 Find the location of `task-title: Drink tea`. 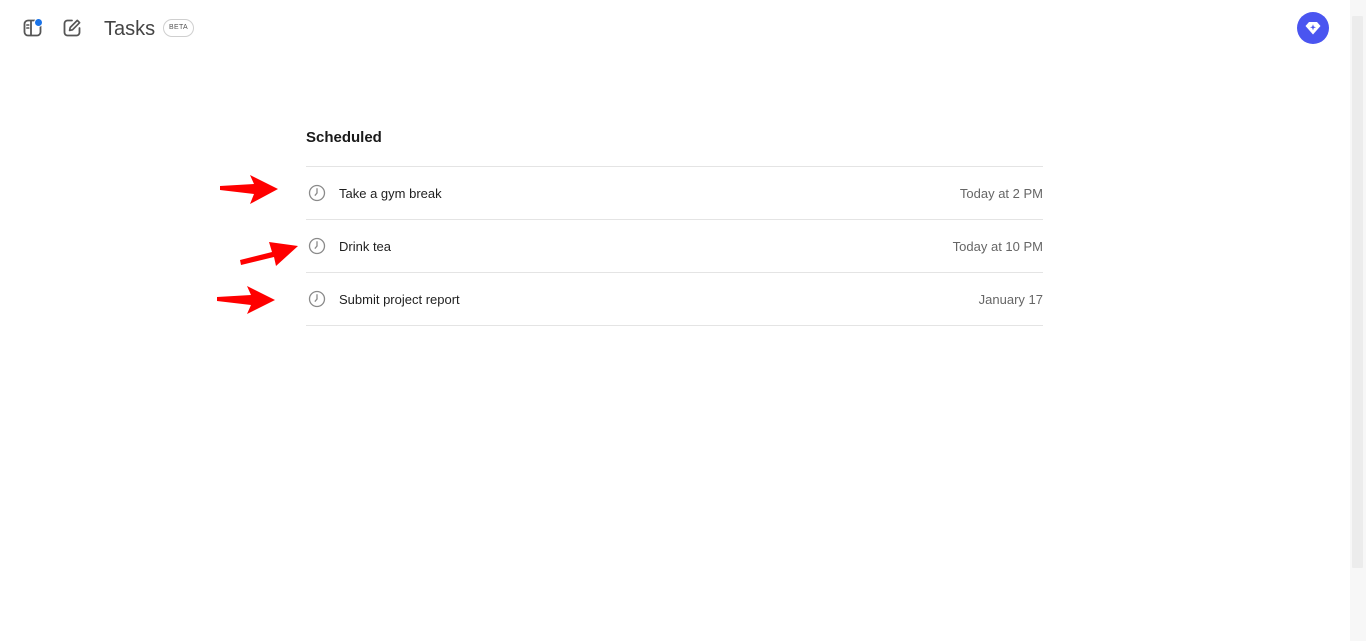

task-title: Drink tea is located at coordinates (365, 246).